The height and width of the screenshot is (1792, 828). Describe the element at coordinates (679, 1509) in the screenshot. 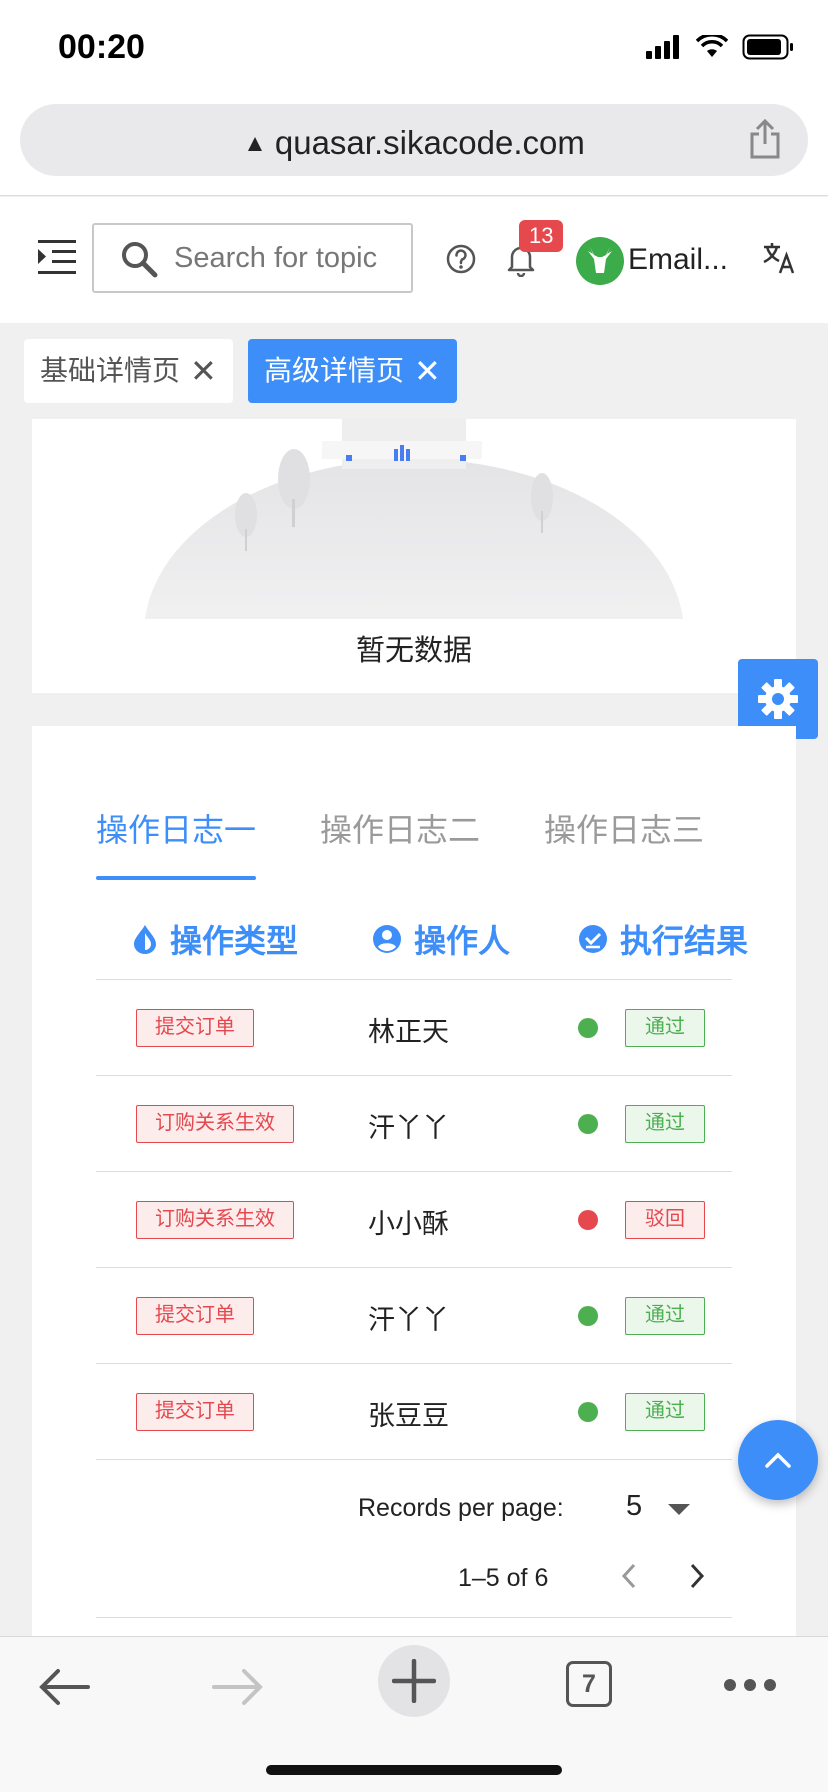

I see `caret-down-icon` at that location.